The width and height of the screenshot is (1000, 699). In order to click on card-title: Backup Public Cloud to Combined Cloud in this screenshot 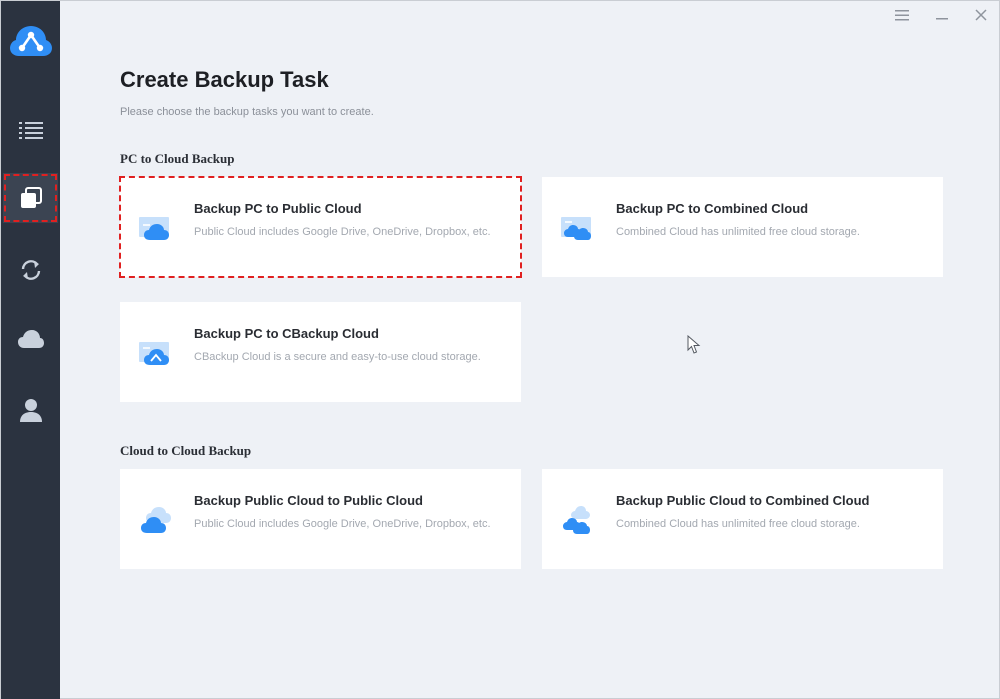, I will do `click(743, 500)`.